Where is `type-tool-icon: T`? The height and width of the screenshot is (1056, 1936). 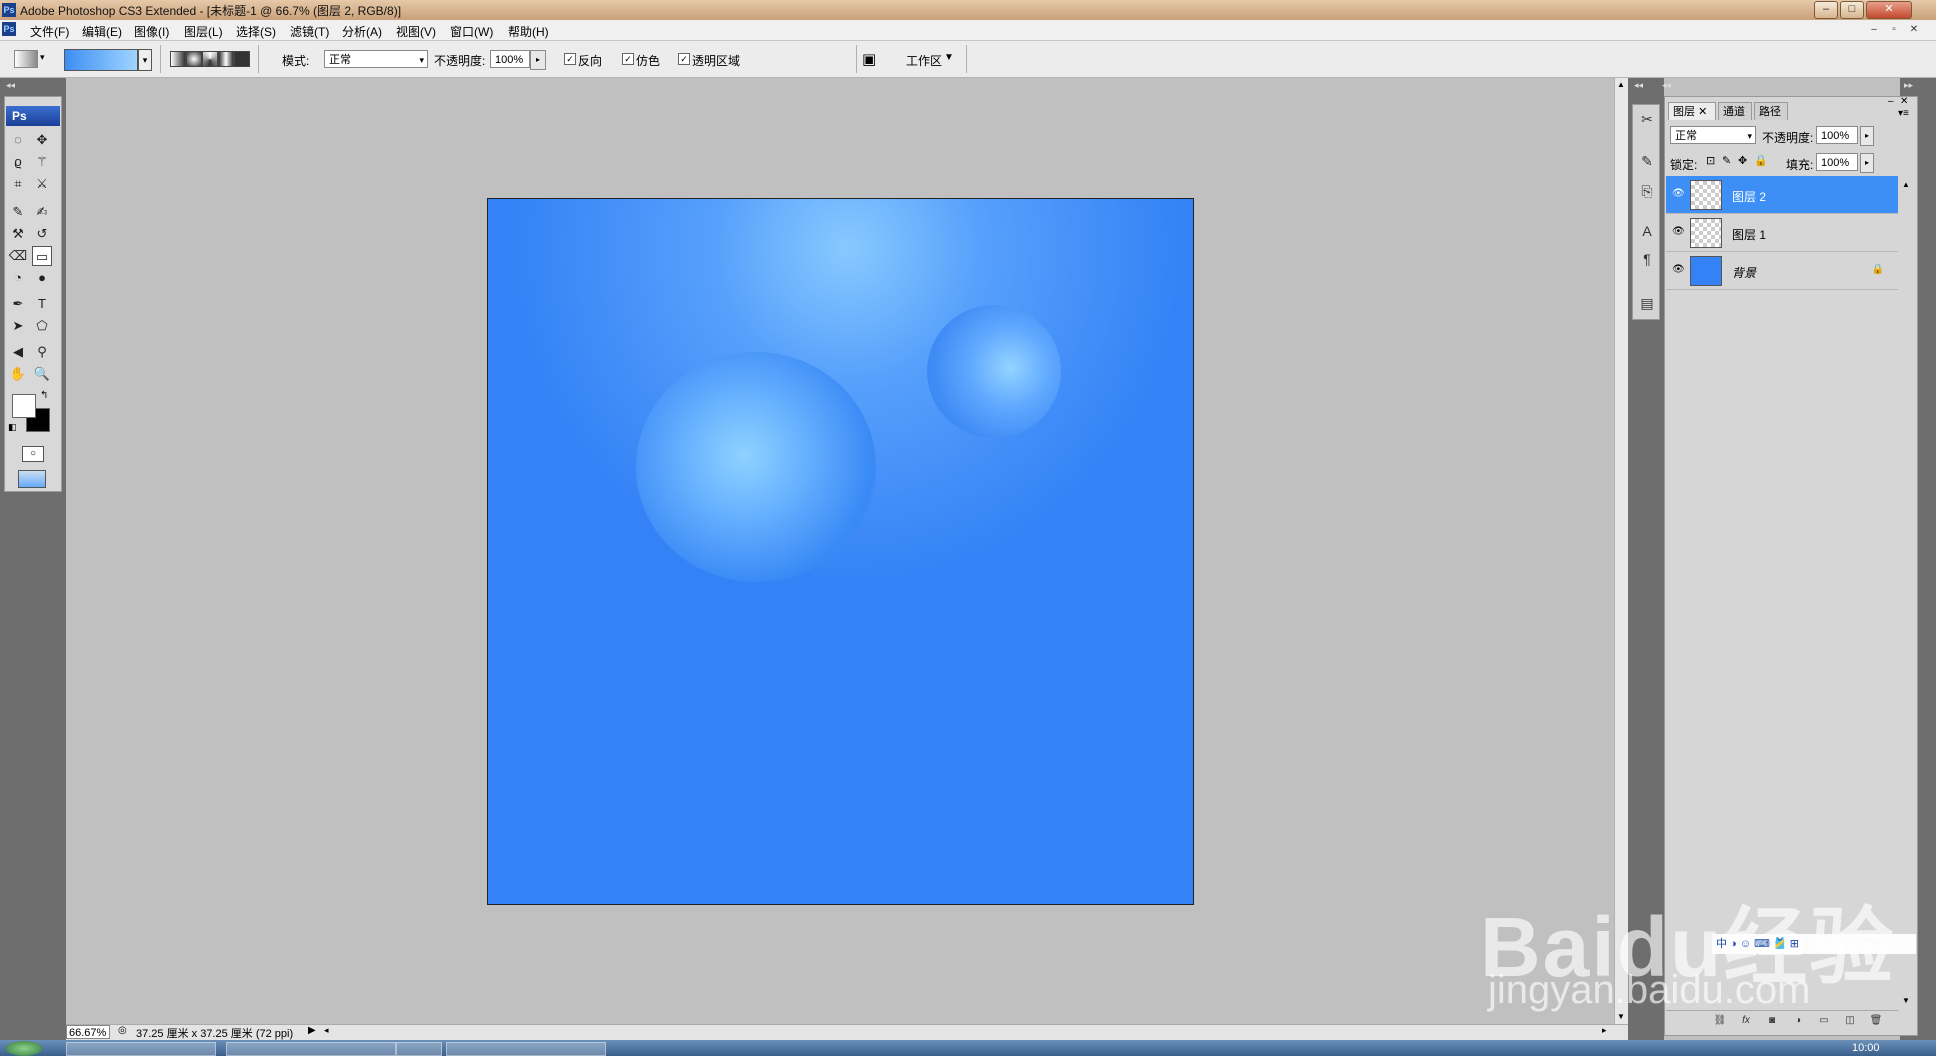
type-tool-icon: T is located at coordinates (42, 304).